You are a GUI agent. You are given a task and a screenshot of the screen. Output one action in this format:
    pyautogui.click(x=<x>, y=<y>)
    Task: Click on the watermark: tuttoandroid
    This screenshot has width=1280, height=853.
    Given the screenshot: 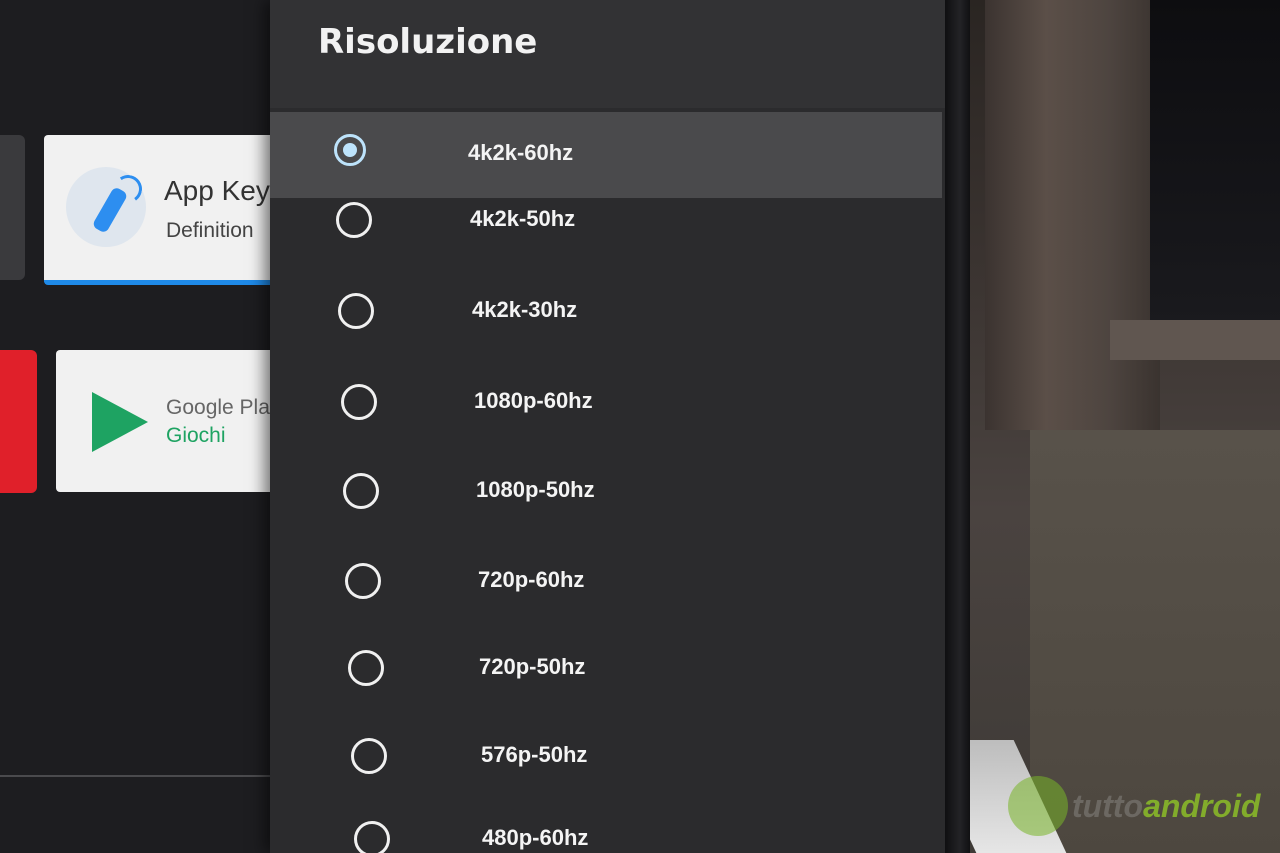 What is the action you would take?
    pyautogui.click(x=1166, y=806)
    